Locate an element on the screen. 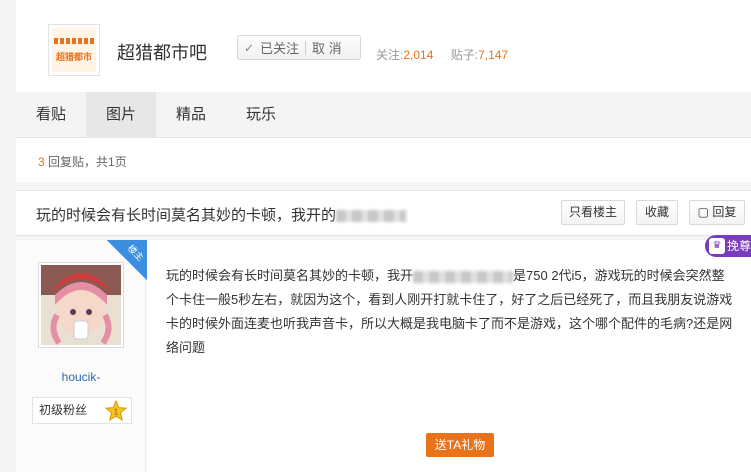 The width and height of the screenshot is (751, 472). forum-name: 超猎都市吧 is located at coordinates (162, 52).